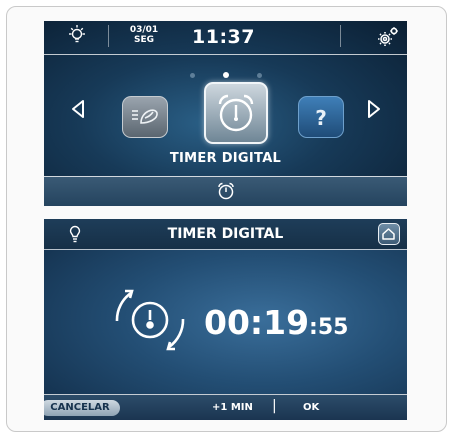 The image size is (455, 440). Describe the element at coordinates (144, 30) in the screenshot. I see `date-value: 03/01` at that location.